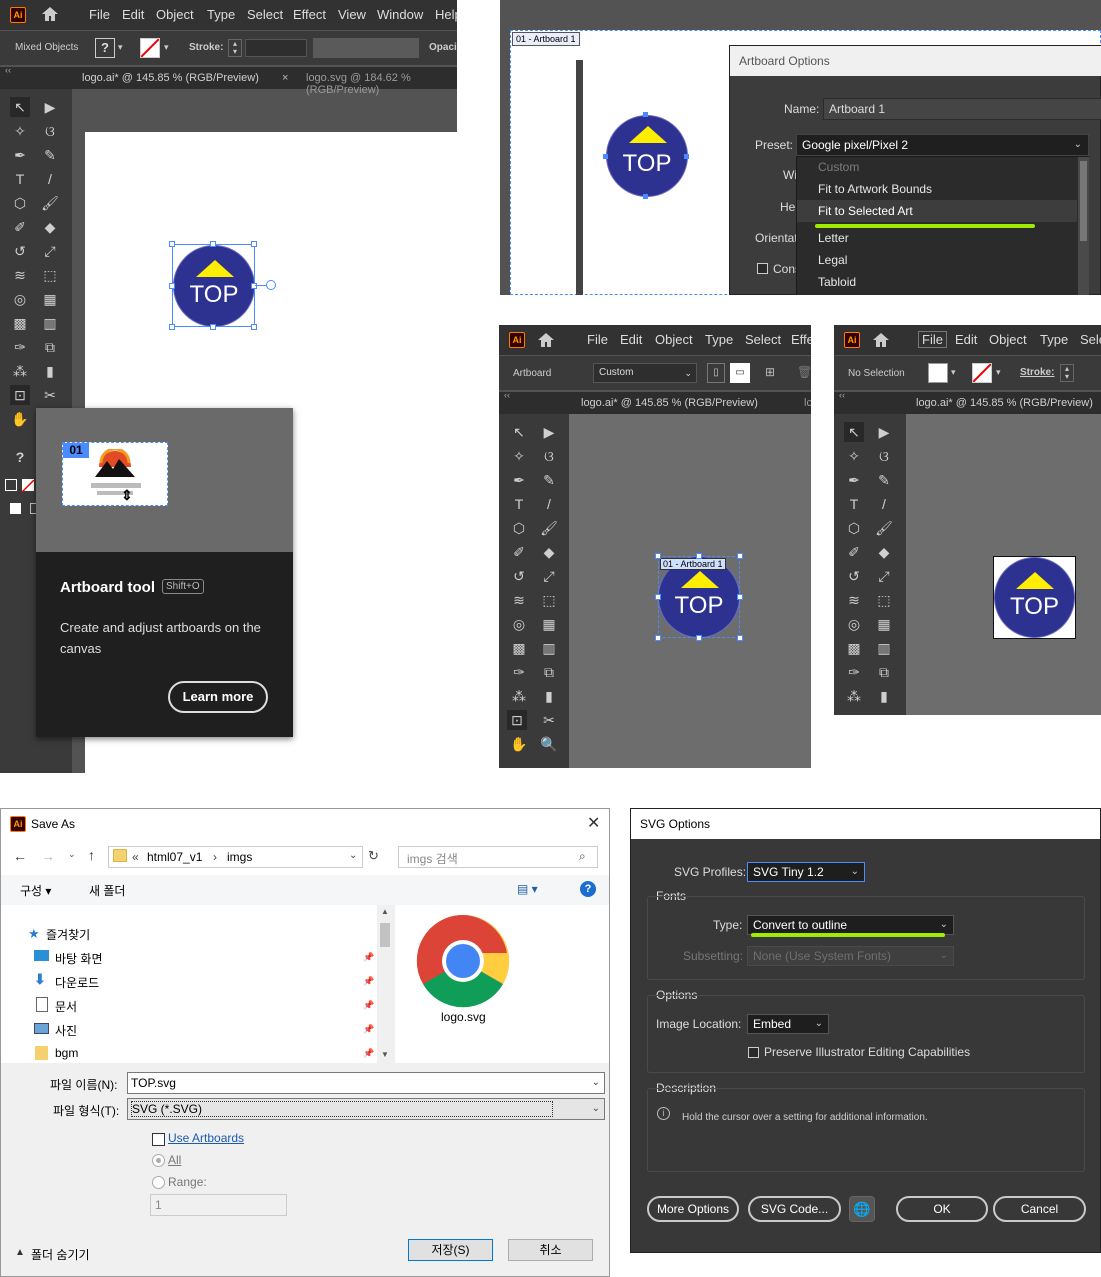 The width and height of the screenshot is (1101, 1277). Describe the element at coordinates (763, 339) in the screenshot. I see `menu-select: Select` at that location.